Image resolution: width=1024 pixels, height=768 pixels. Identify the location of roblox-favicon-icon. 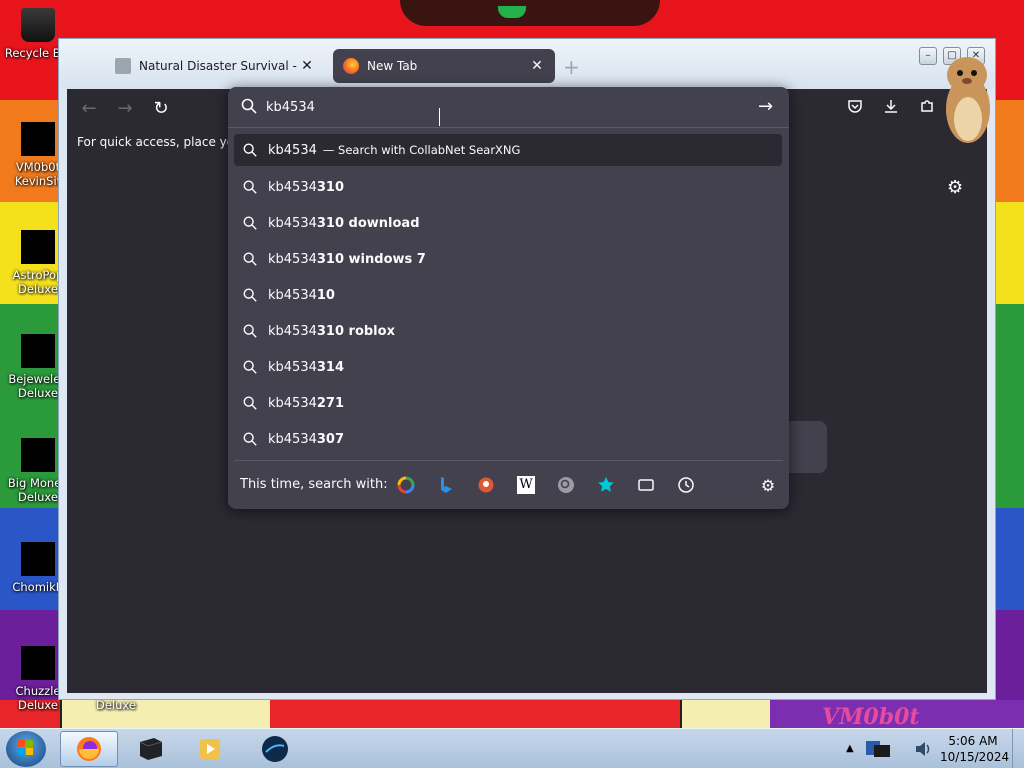
(123, 66).